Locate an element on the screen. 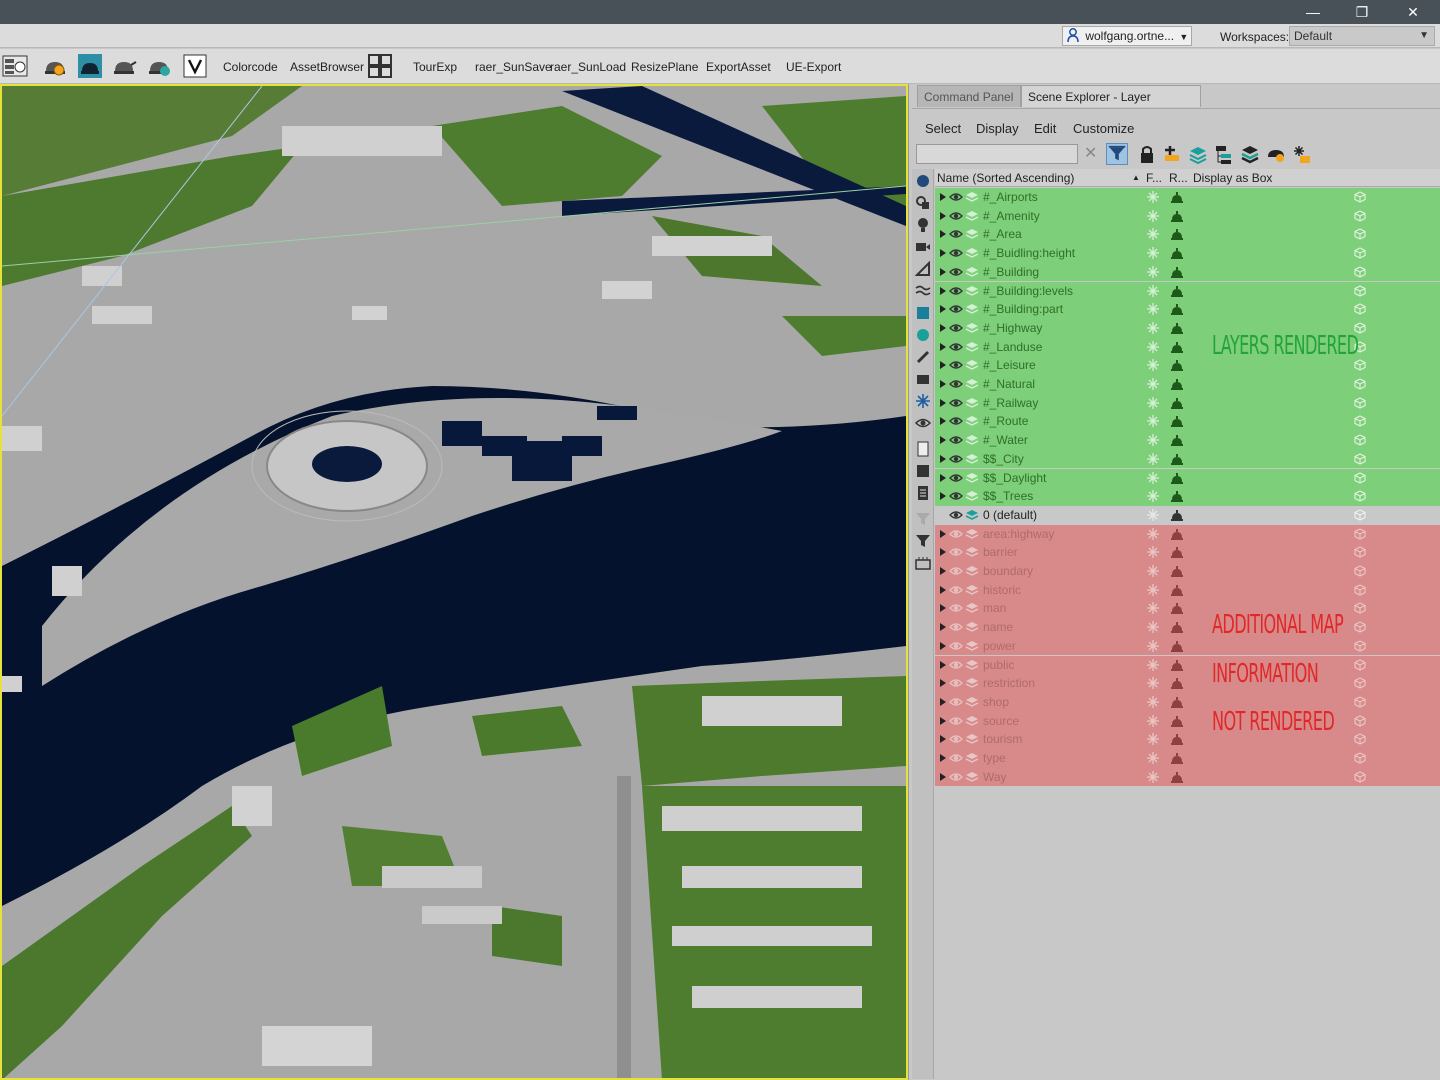 This screenshot has width=1440, height=1080. layer-row: name is located at coordinates (1187, 627).